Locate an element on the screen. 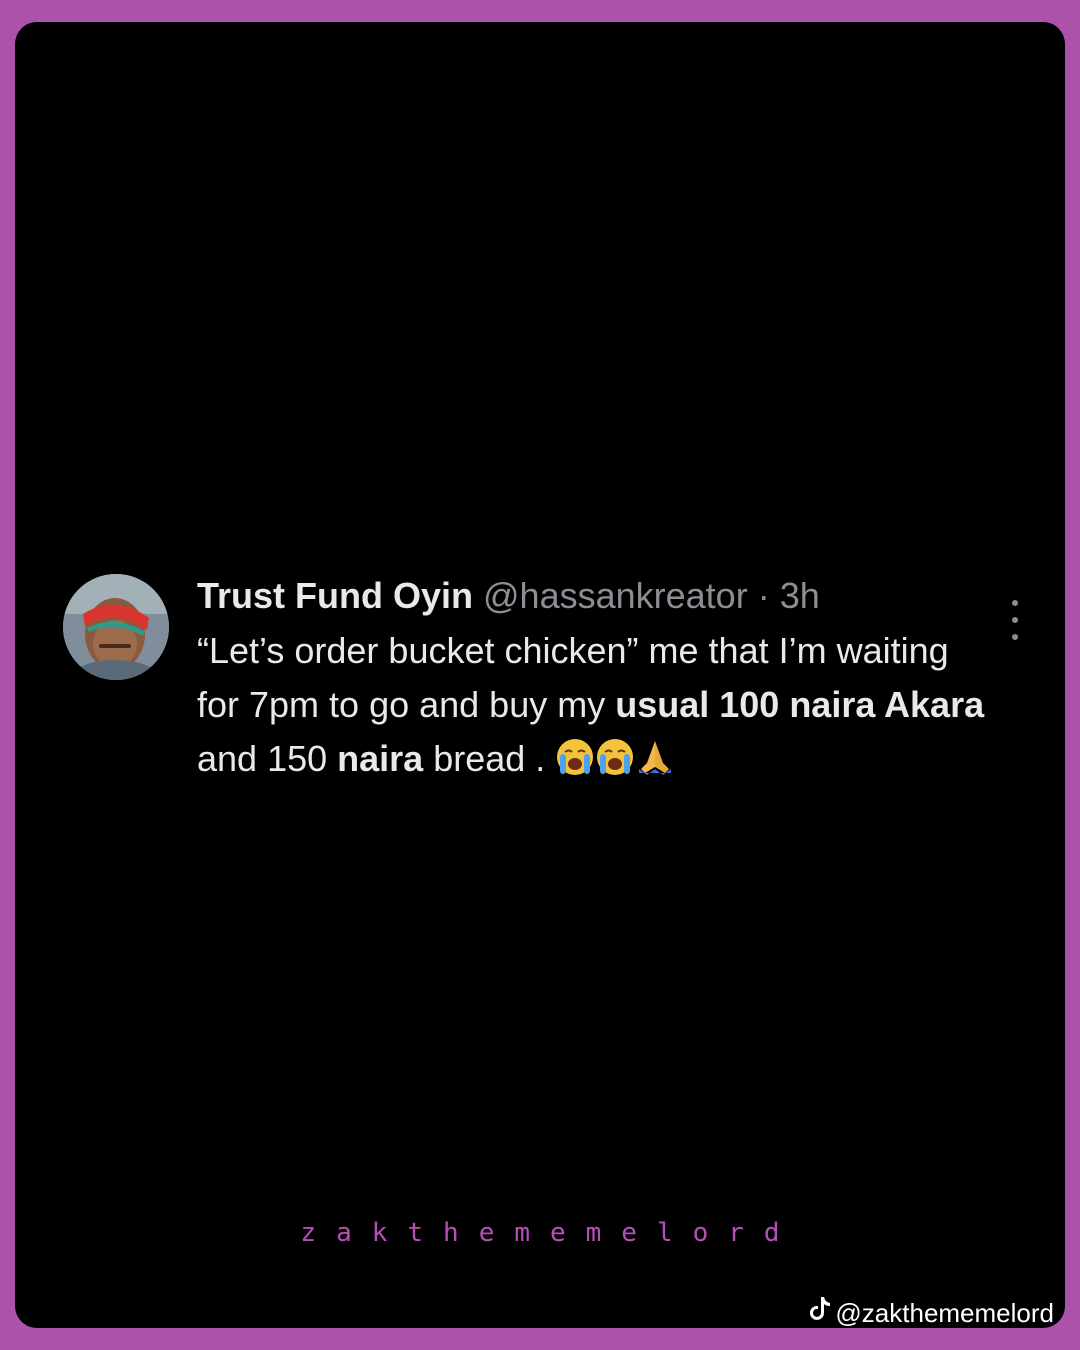  tweet-text-part: and 150 is located at coordinates (267, 758).